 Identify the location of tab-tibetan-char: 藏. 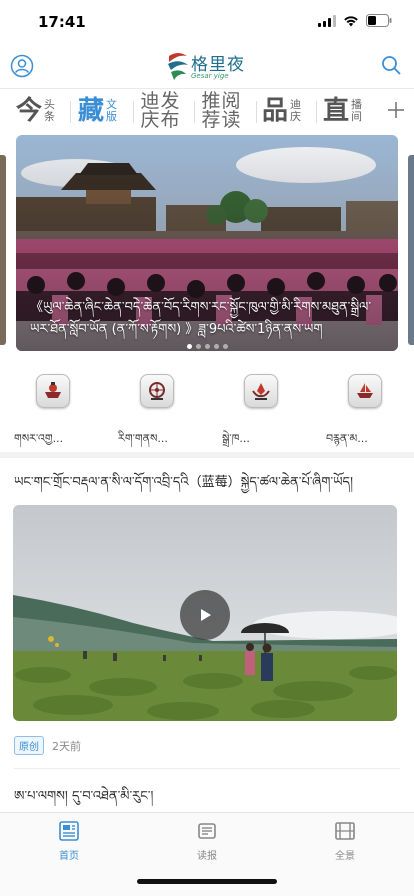
(91, 111).